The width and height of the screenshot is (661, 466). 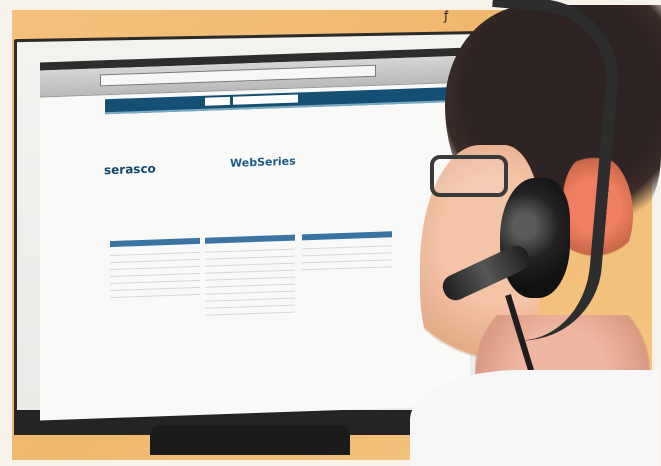 I want to click on monitor-stand, so click(x=250, y=440).